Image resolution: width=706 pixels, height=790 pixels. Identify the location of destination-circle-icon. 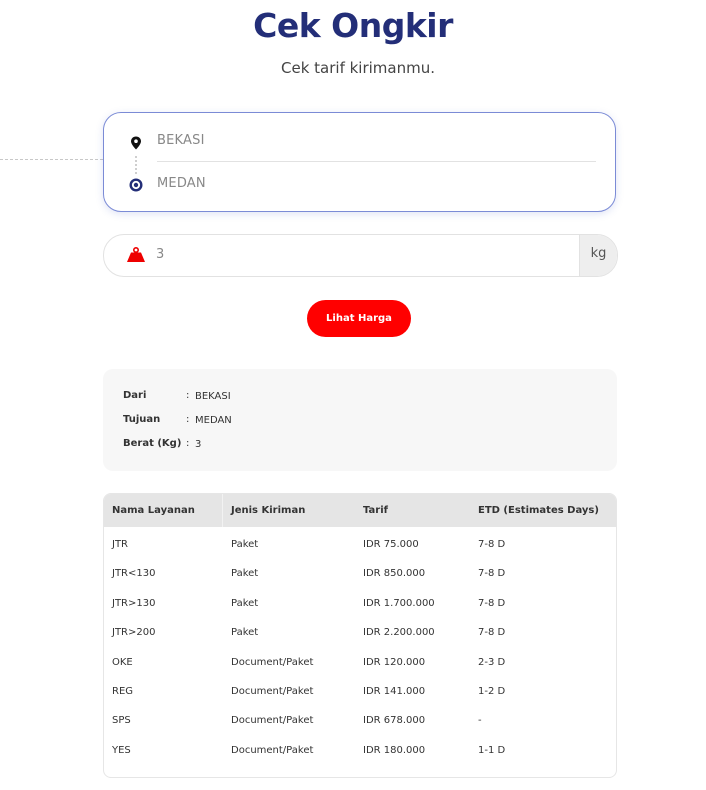
(136, 185).